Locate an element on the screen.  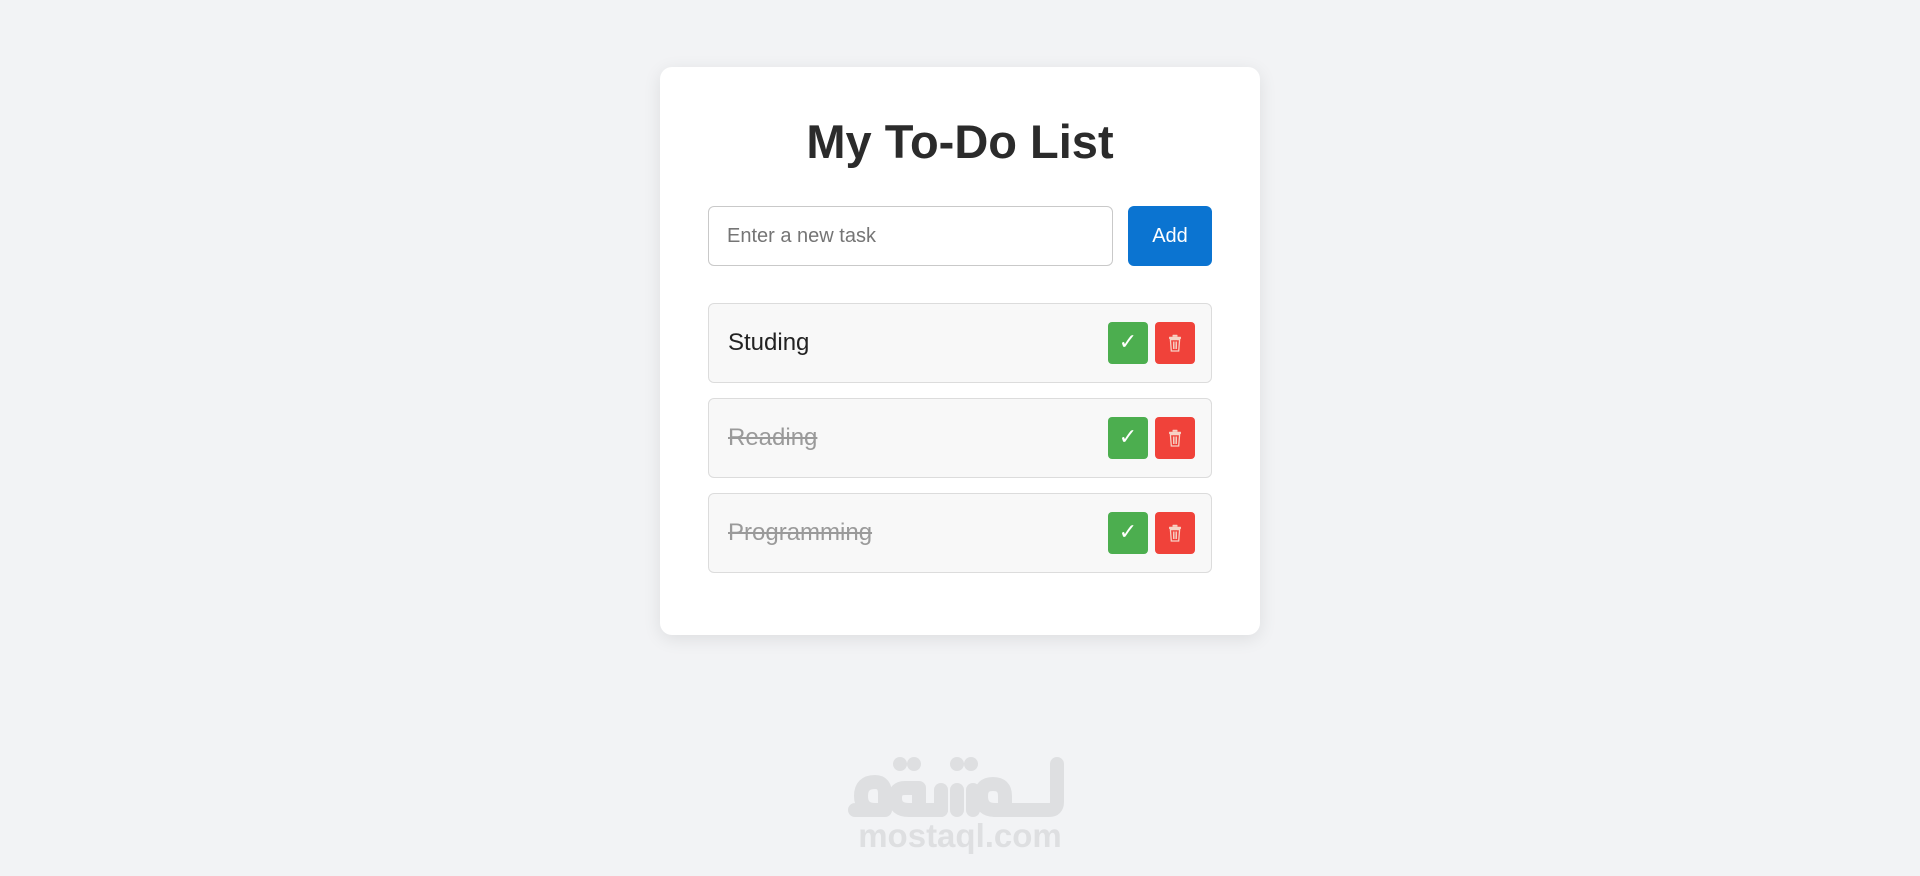
task-text: Studing is located at coordinates (769, 342).